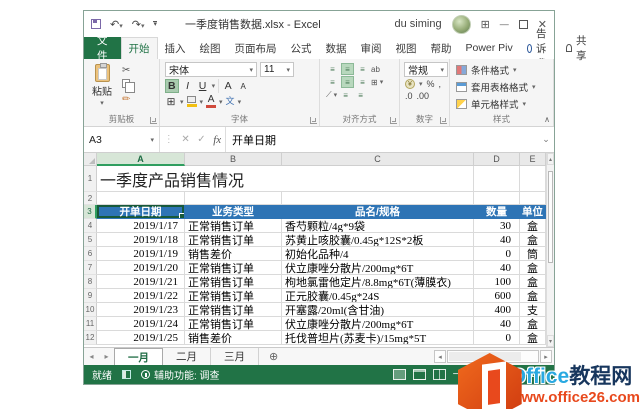  I want to click on row-header-6: 6, so click(90, 254).